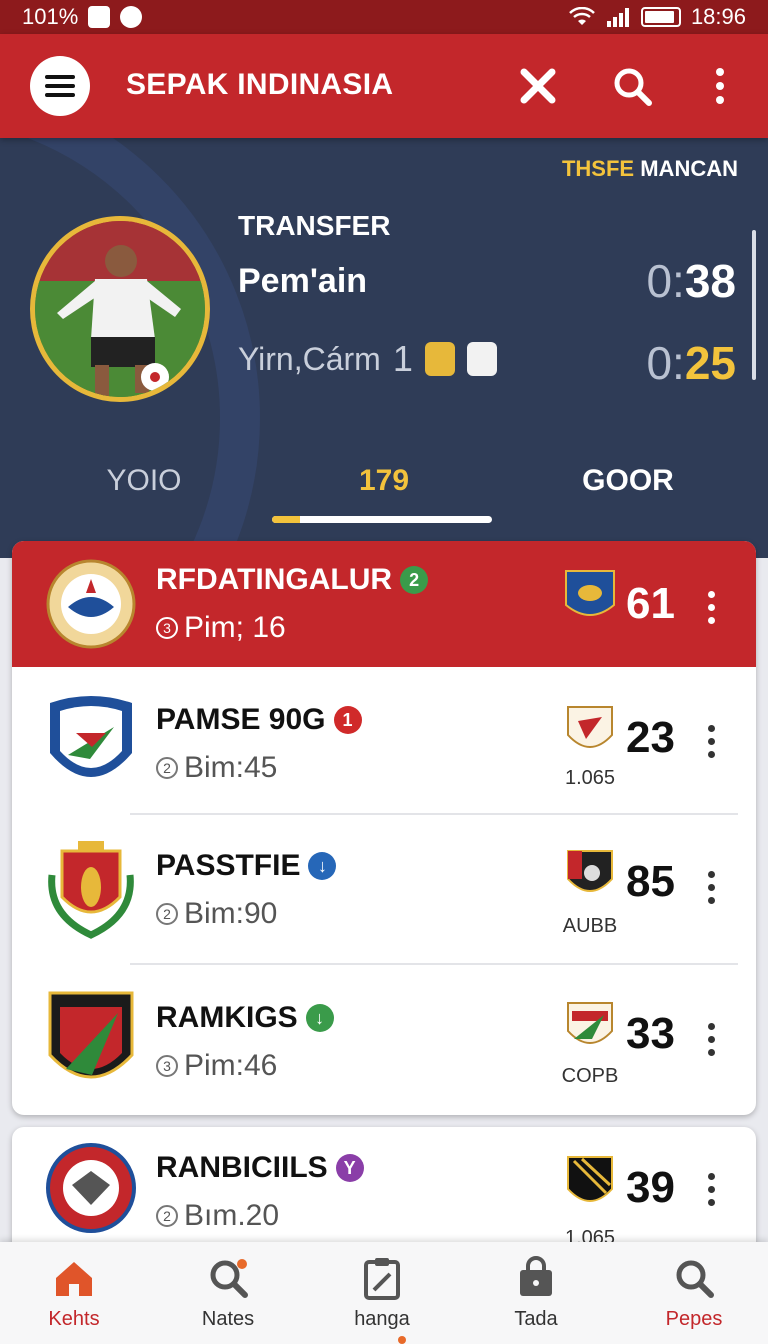  What do you see at coordinates (691, 363) in the screenshot?
I see `timer-secondary: 0:25` at bounding box center [691, 363].